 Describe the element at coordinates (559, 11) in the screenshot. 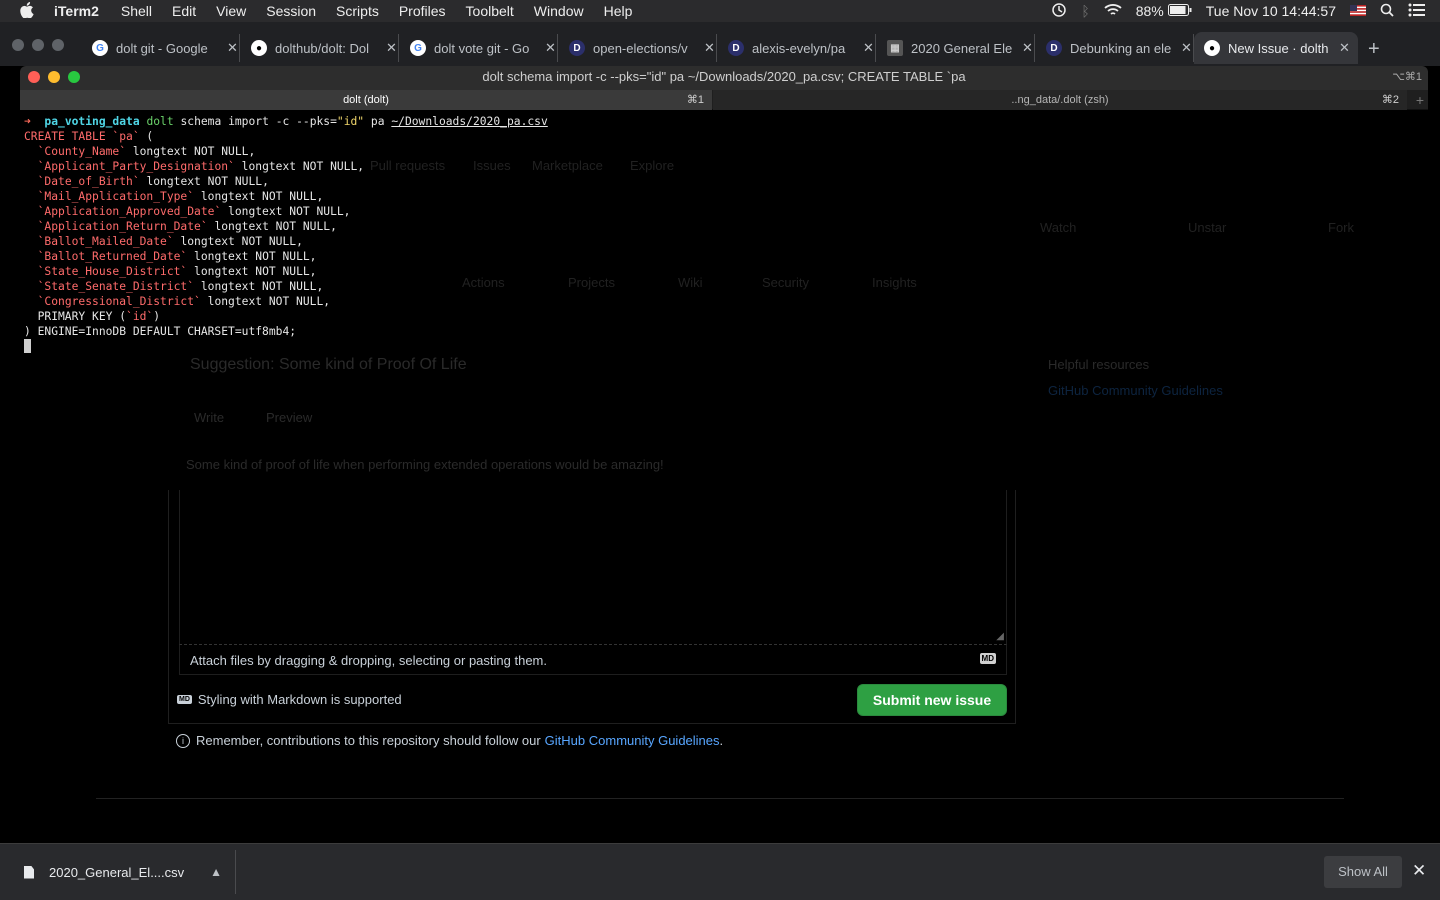

I see `menu-window: Window` at that location.